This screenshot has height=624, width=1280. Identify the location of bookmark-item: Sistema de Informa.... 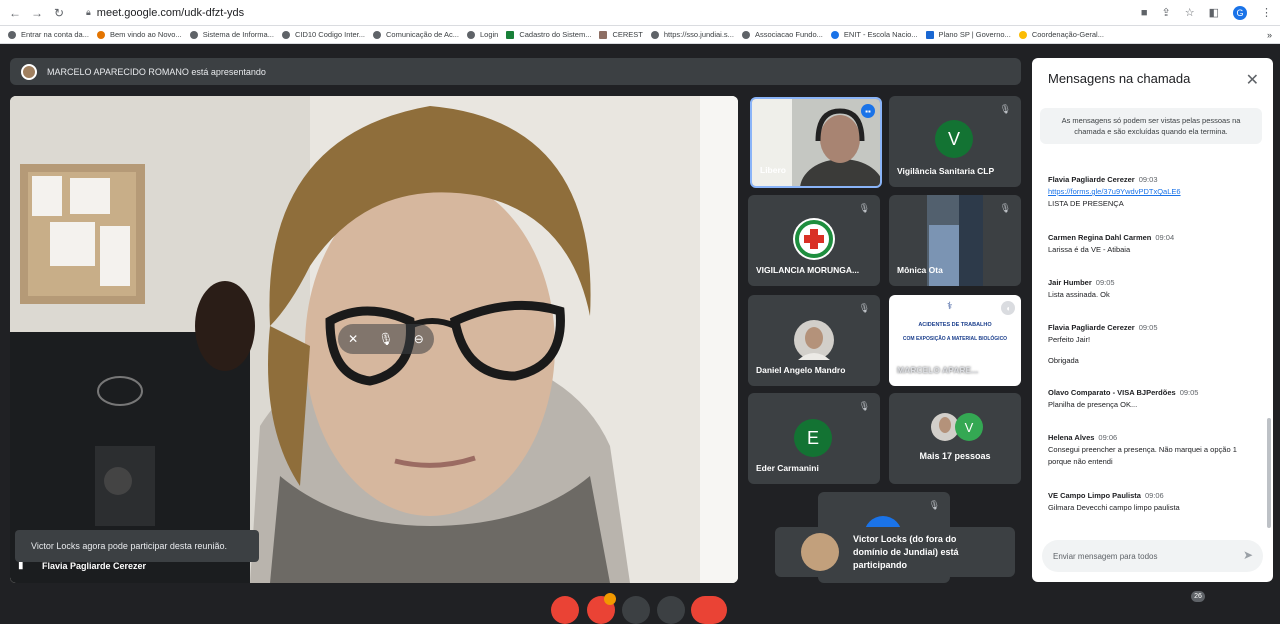
(231, 34).